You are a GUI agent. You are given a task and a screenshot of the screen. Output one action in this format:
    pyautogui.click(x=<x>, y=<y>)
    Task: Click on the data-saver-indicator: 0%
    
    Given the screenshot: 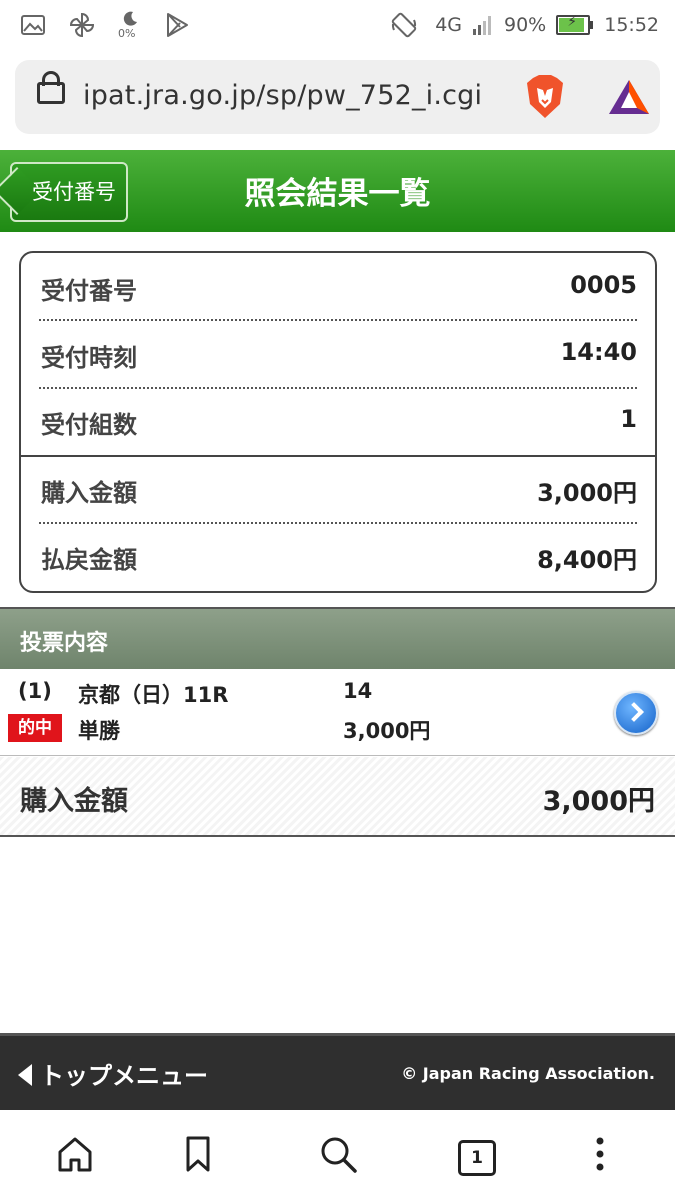 What is the action you would take?
    pyautogui.click(x=130, y=25)
    